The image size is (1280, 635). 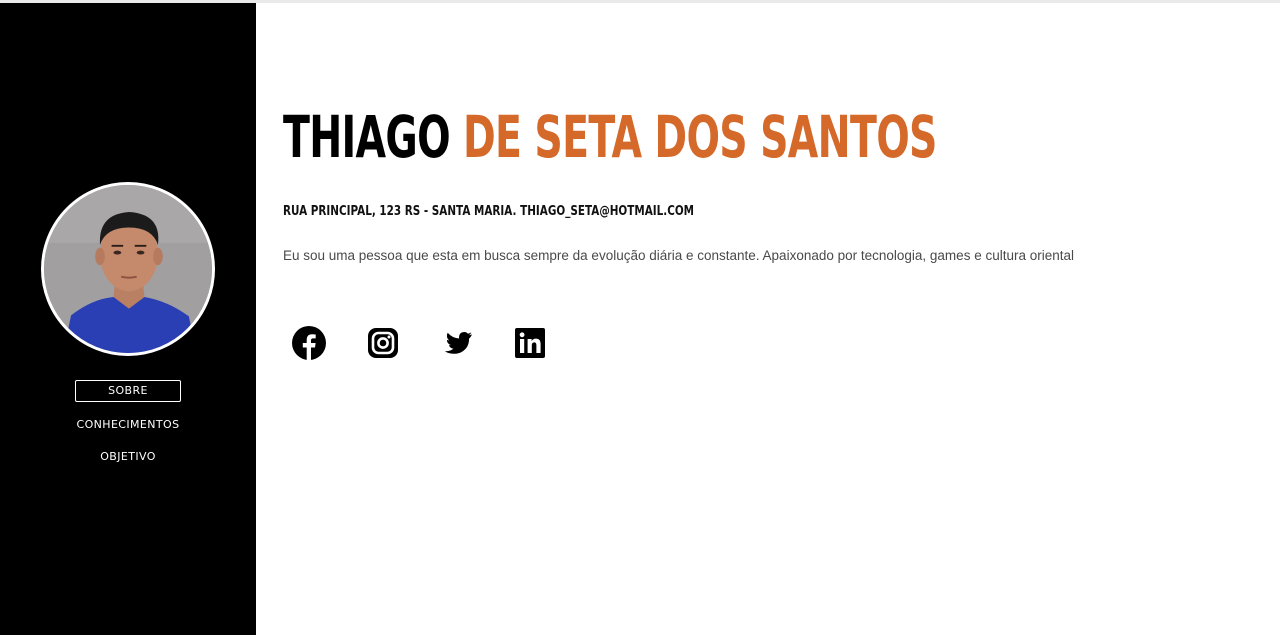 I want to click on nav-item-sobre: SOBRE, so click(x=128, y=391).